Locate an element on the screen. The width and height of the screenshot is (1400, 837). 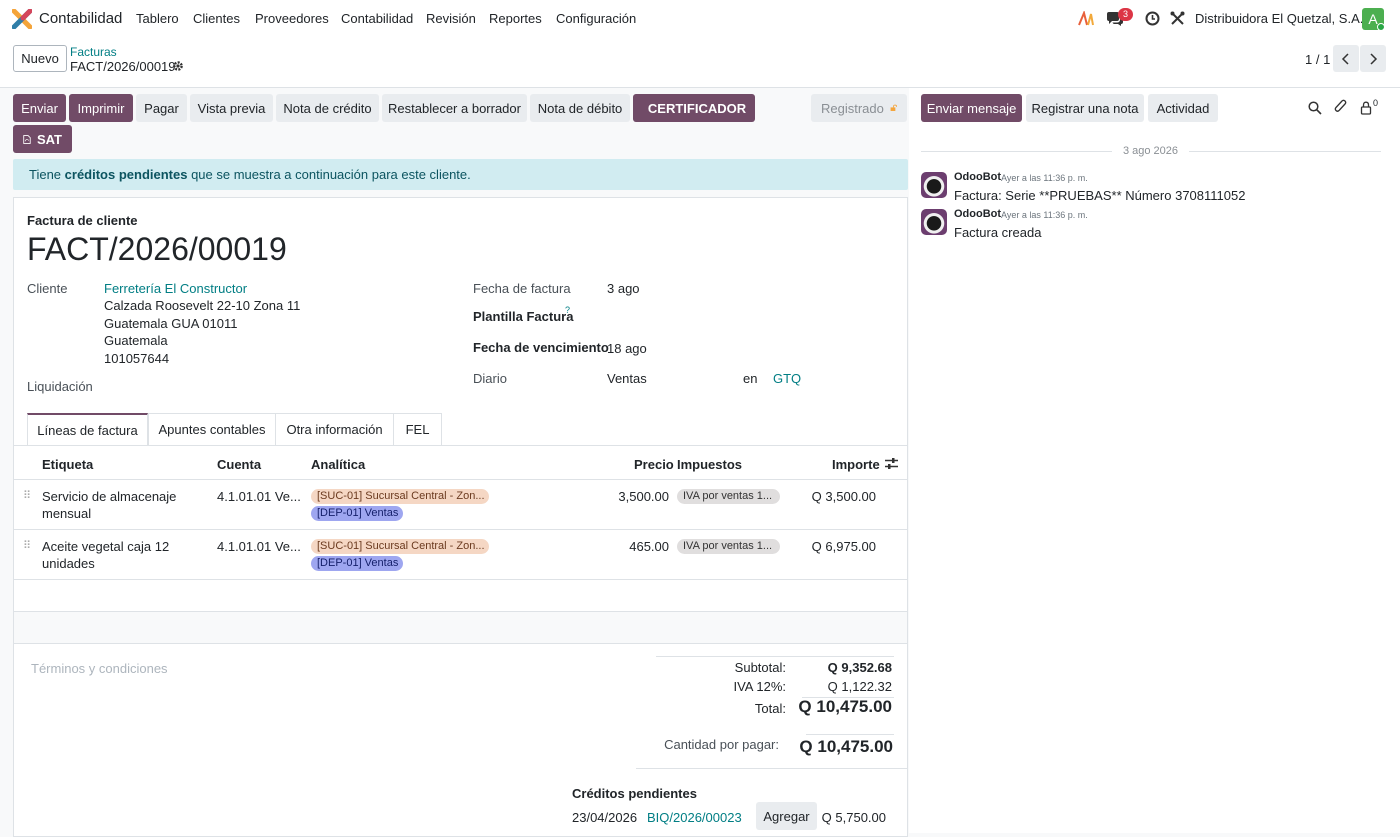
line-price: 3,500.00 is located at coordinates (629, 496).